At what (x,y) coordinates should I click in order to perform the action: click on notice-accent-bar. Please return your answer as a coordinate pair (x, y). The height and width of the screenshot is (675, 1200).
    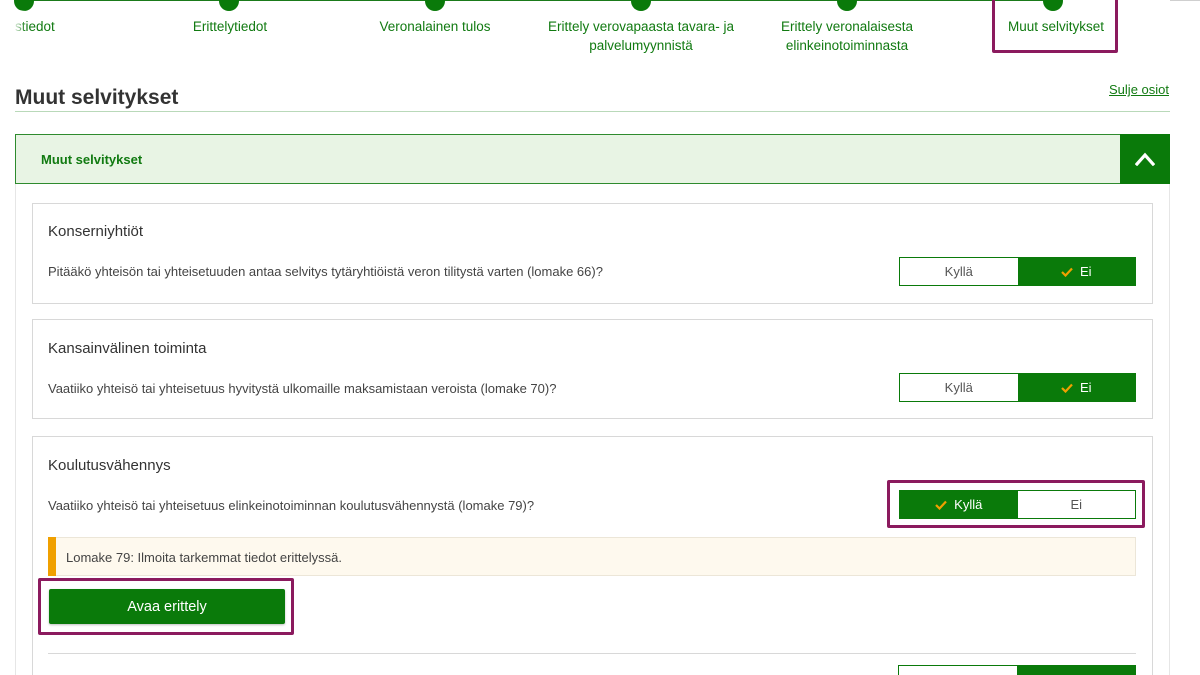
    Looking at the image, I should click on (52, 556).